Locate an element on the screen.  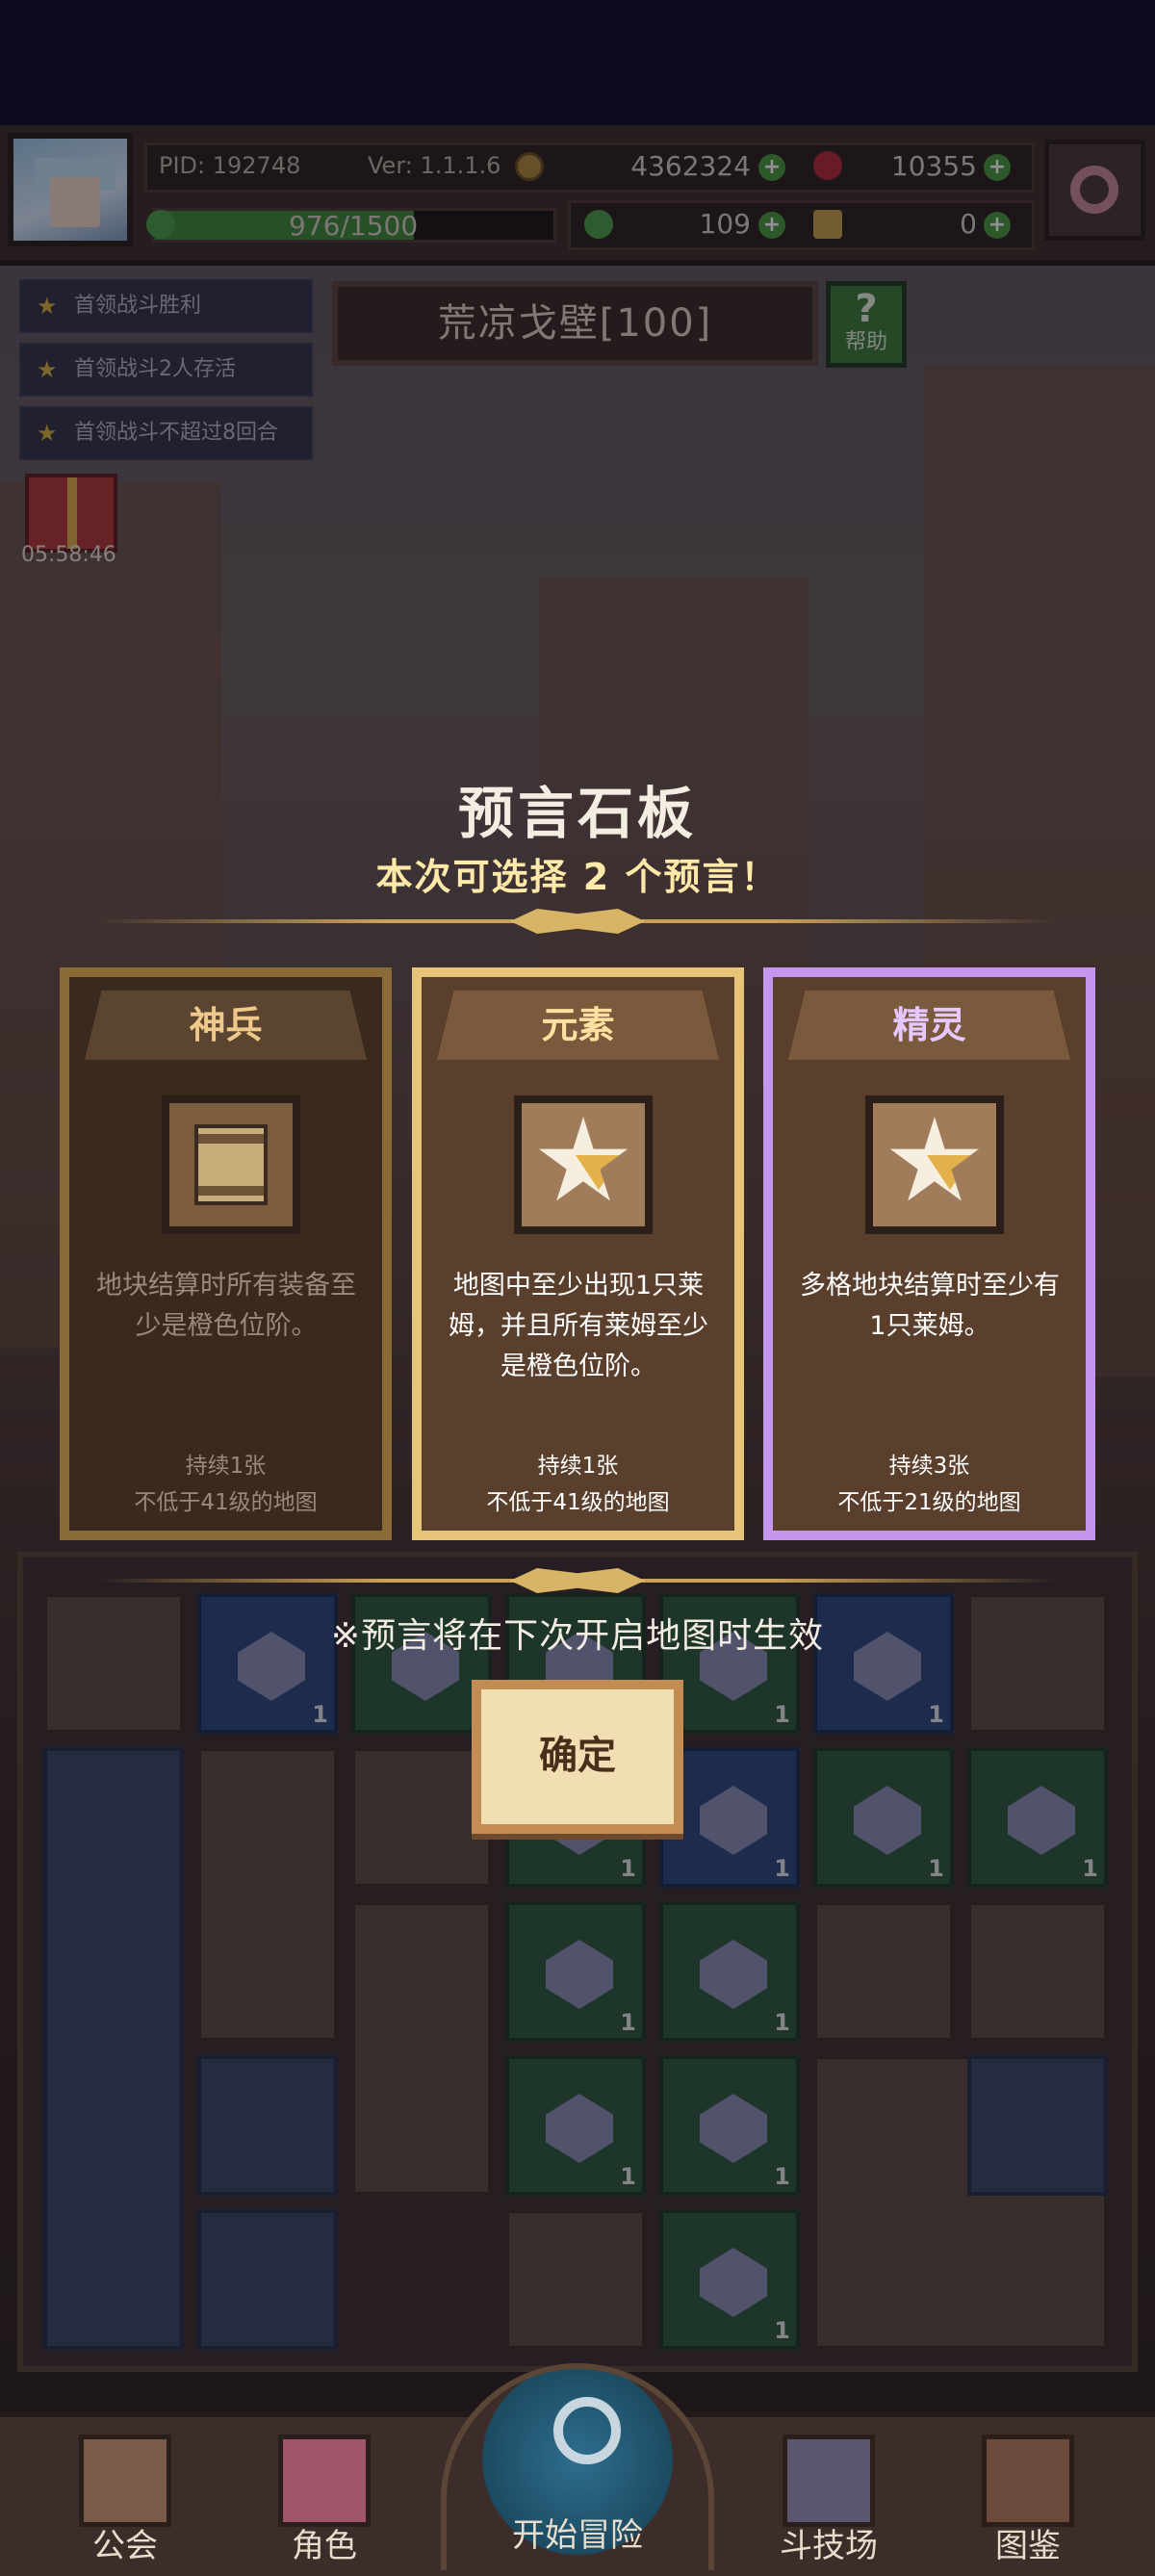
nav-label: 公会 is located at coordinates (125, 2546).